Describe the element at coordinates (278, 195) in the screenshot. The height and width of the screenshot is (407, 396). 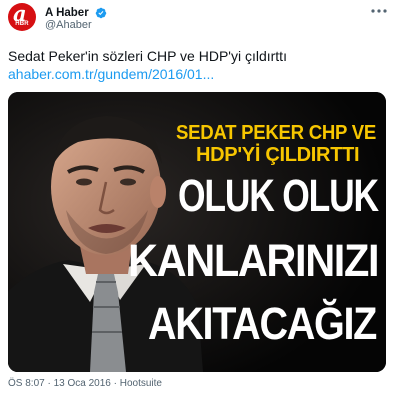
I see `headline-big-1: OLUK OLUK` at that location.